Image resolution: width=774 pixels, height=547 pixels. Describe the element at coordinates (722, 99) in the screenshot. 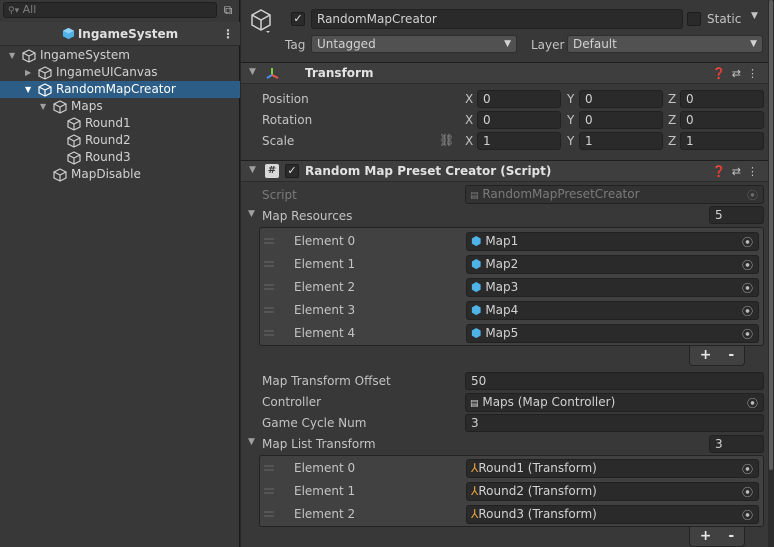

I see `position-z-field: 0` at that location.